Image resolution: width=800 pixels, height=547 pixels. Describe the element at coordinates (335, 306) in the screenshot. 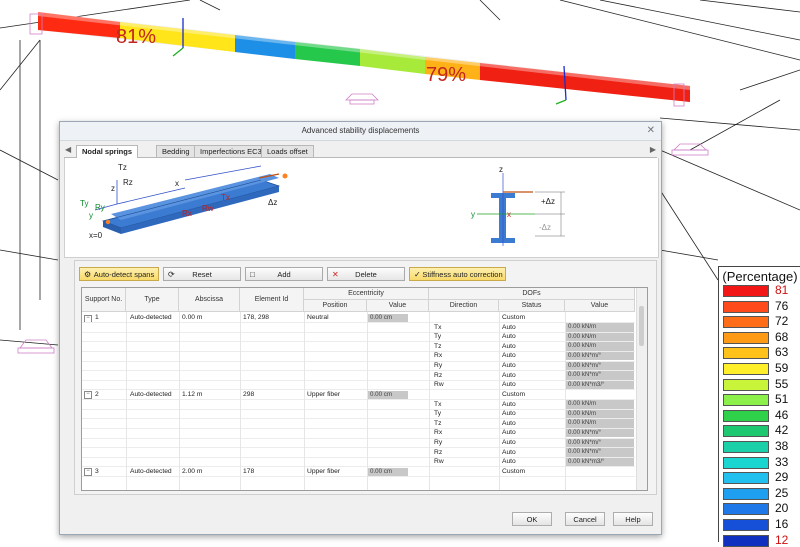

I see `position-header: Position` at that location.